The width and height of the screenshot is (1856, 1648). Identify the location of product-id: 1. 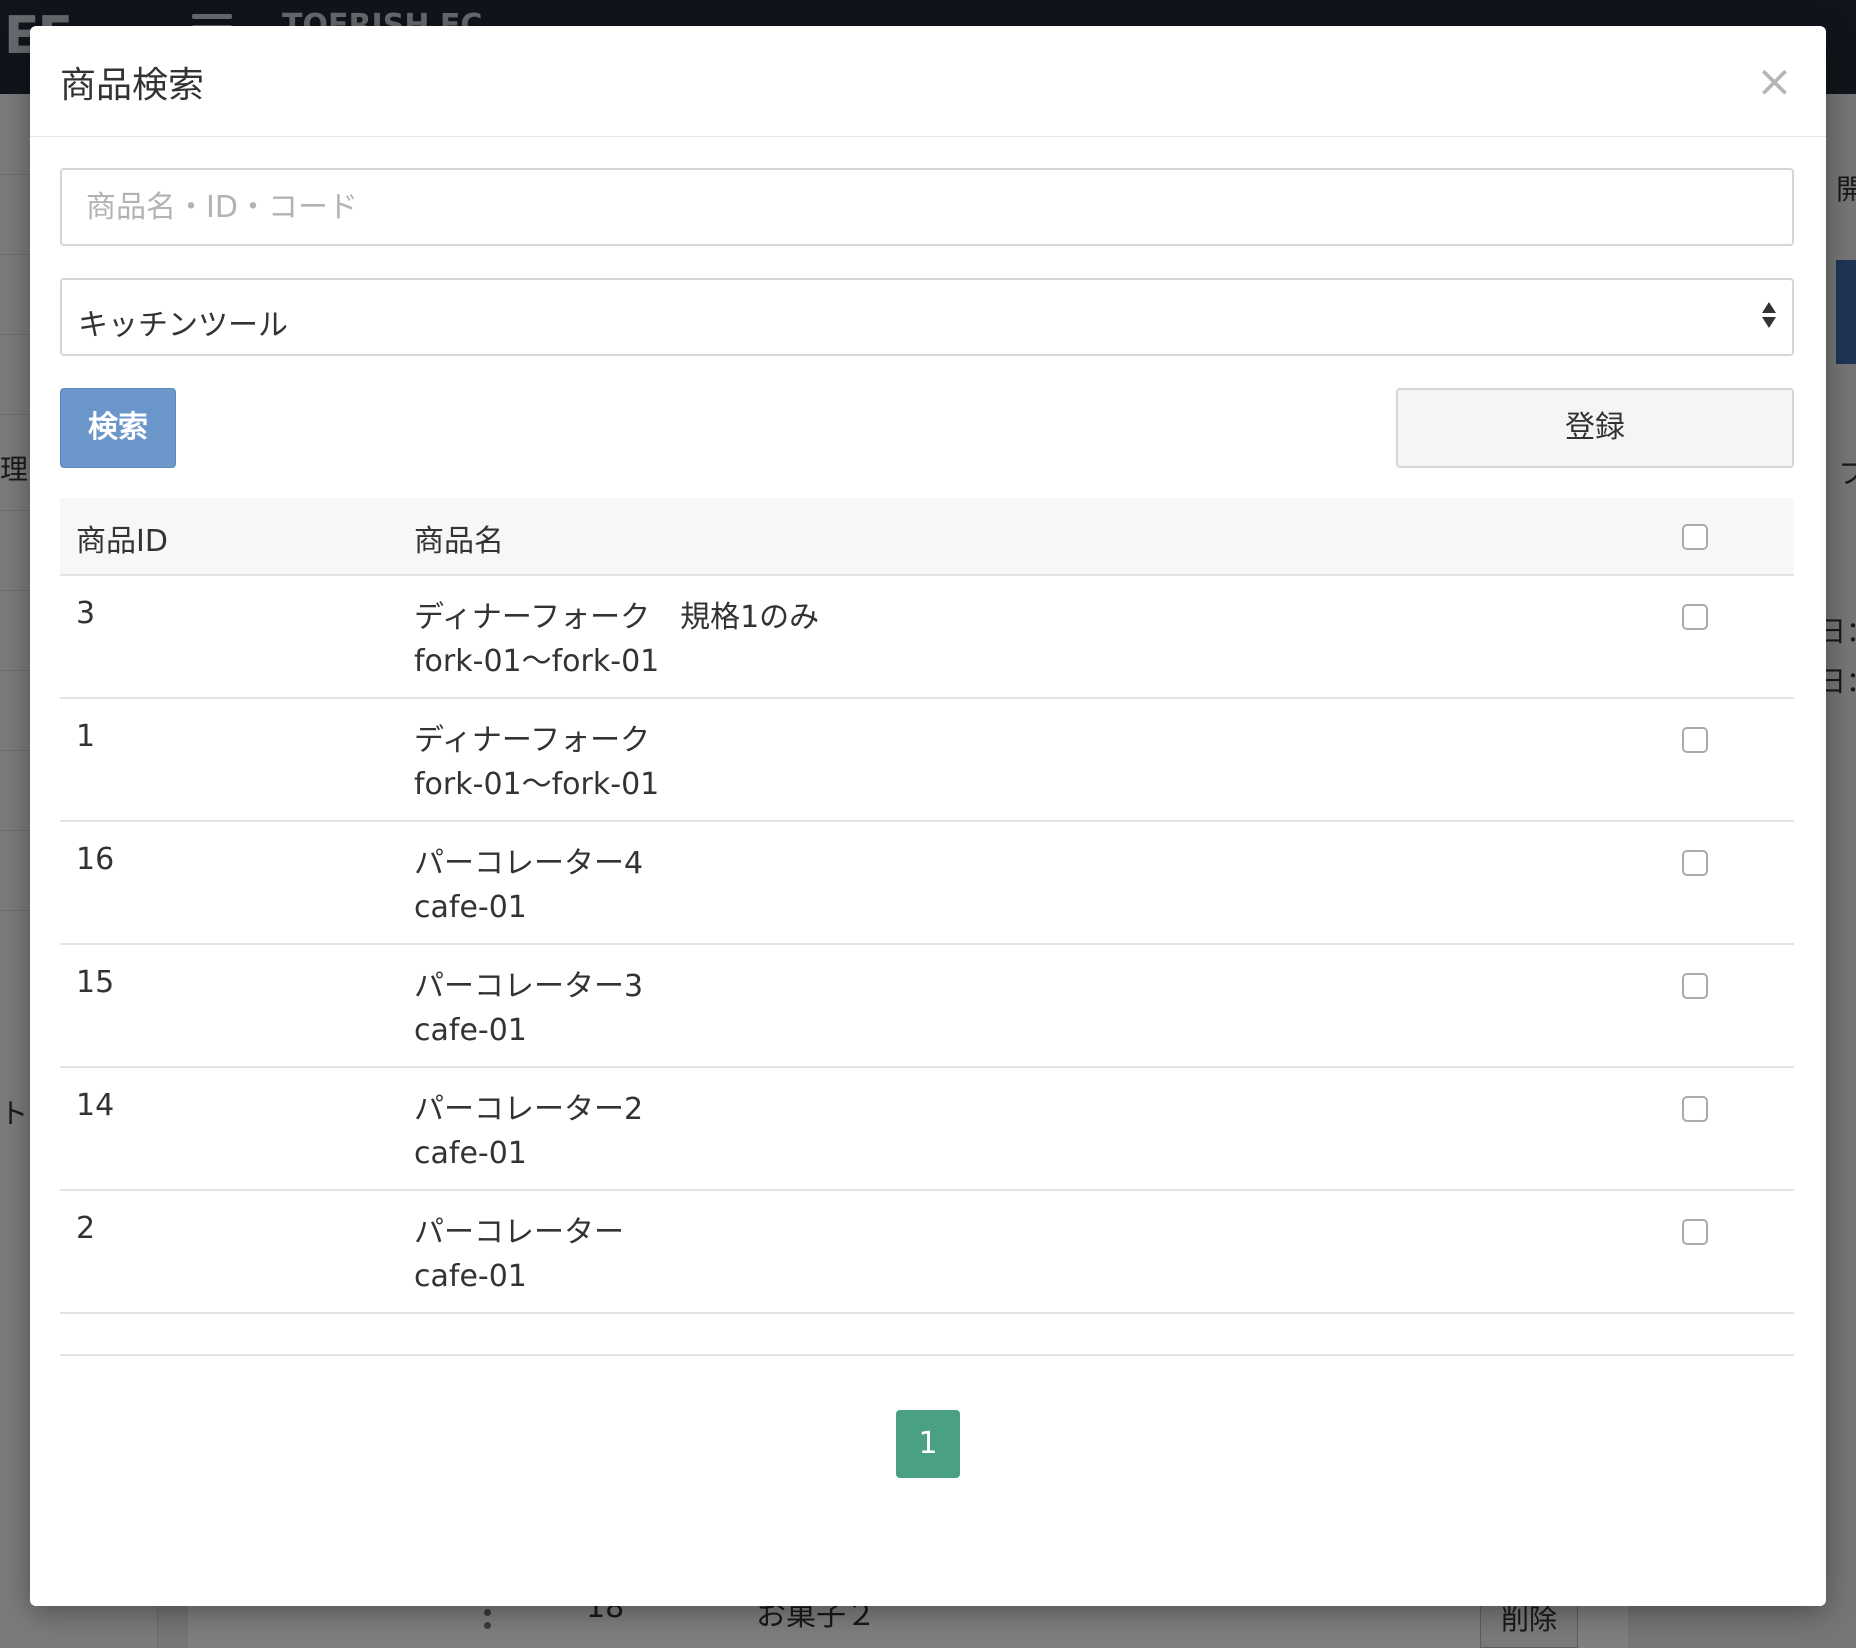
(86, 736).